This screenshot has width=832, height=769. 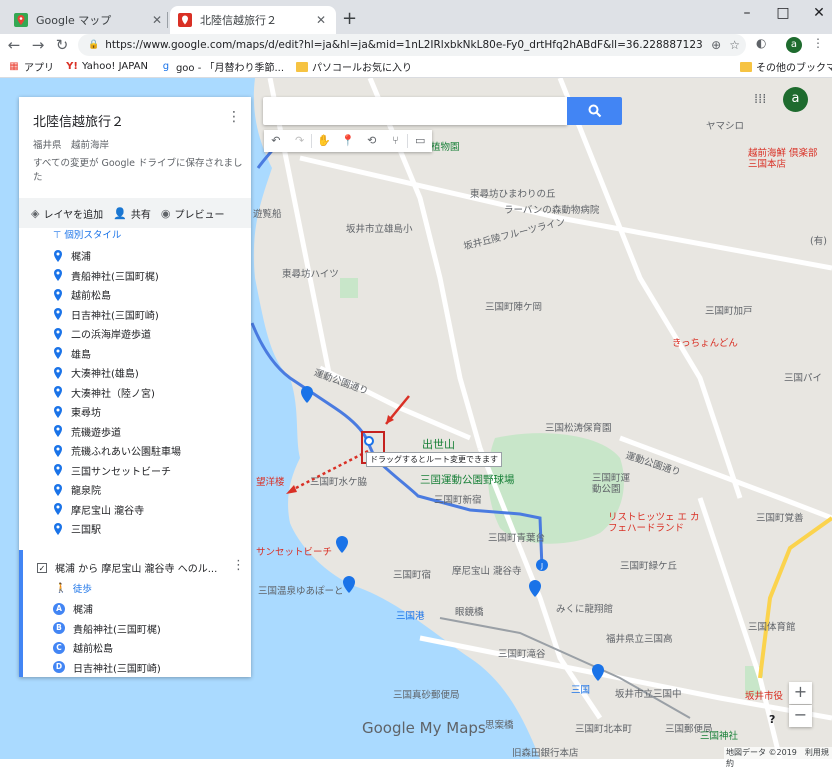 I want to click on my-maps-favicon-icon, so click(x=185, y=20).